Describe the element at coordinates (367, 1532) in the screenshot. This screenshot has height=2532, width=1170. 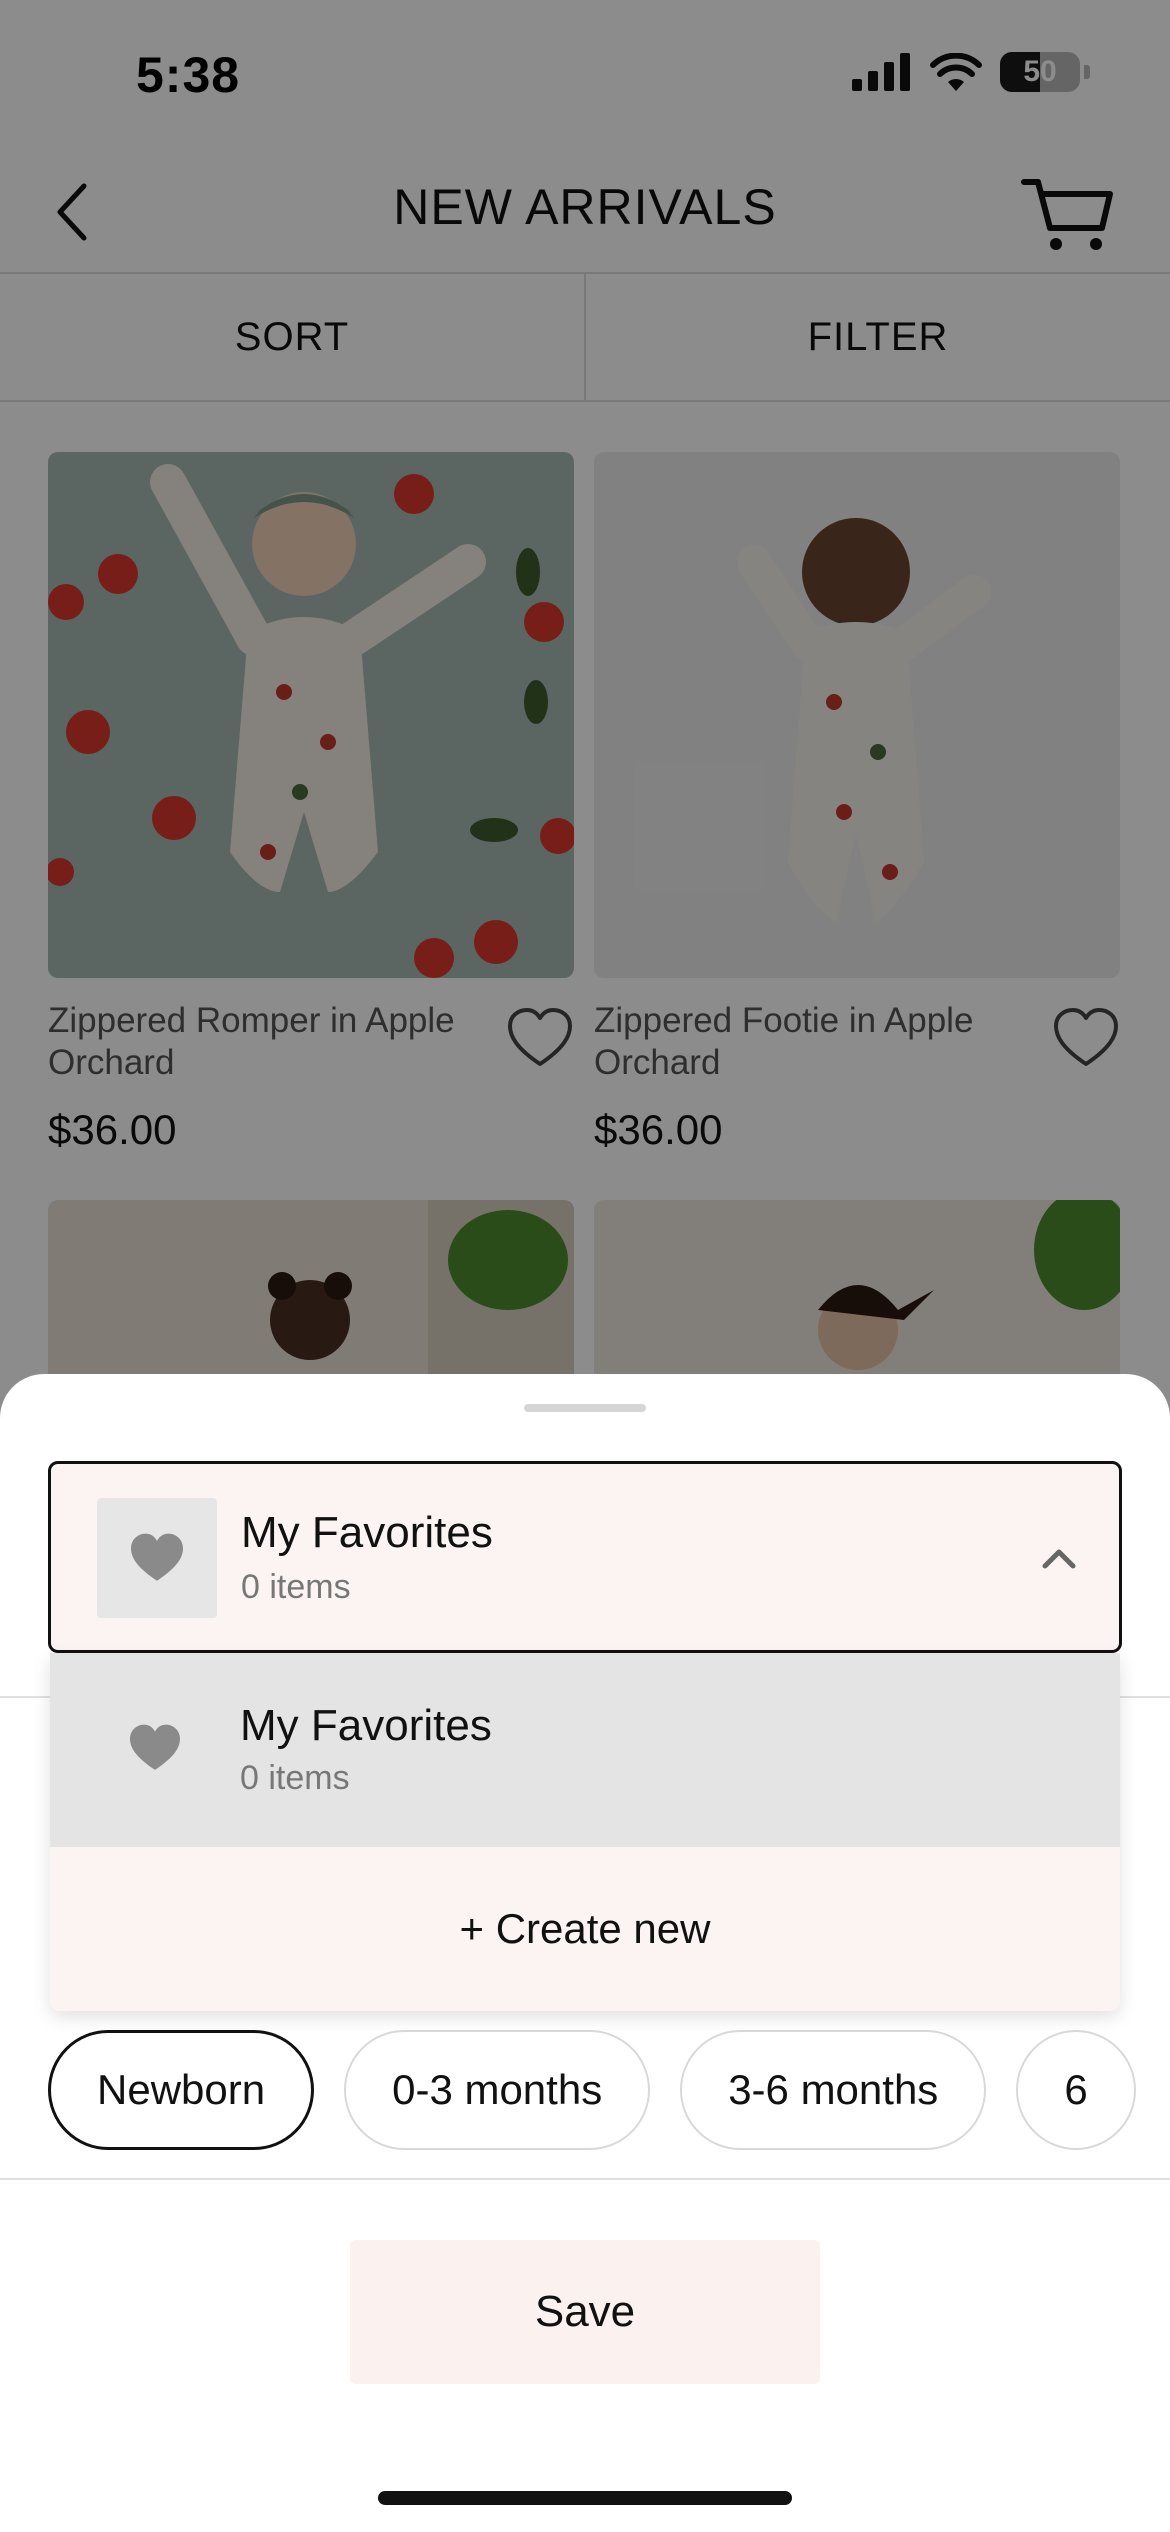
I see `list-title: My Favorites` at that location.